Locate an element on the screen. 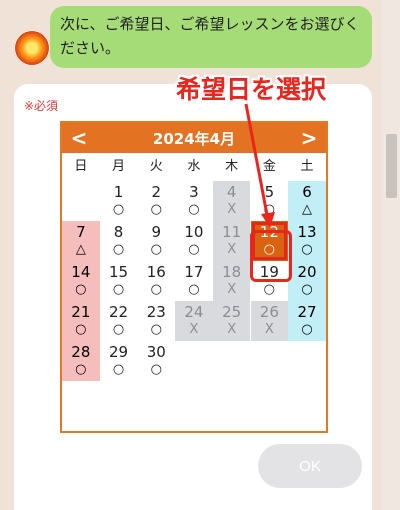 The height and width of the screenshot is (510, 400). annotation-label: 希望日を選択 is located at coordinates (251, 89).